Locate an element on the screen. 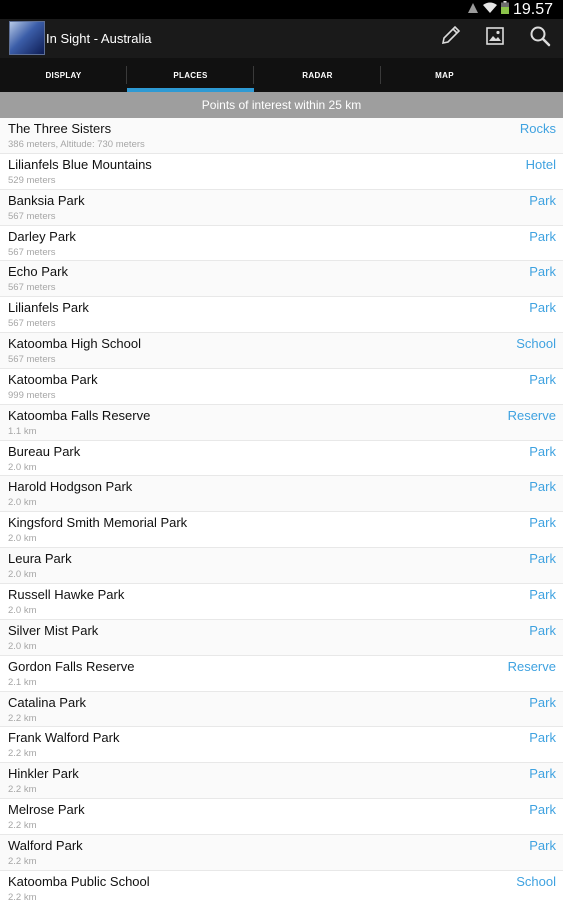 The height and width of the screenshot is (900, 563). place-name: Katoomba Public School is located at coordinates (79, 881).